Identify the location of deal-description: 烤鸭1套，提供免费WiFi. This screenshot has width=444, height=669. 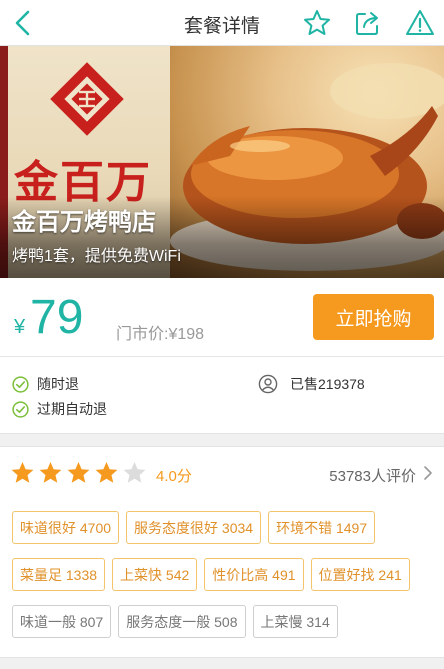
(96, 256).